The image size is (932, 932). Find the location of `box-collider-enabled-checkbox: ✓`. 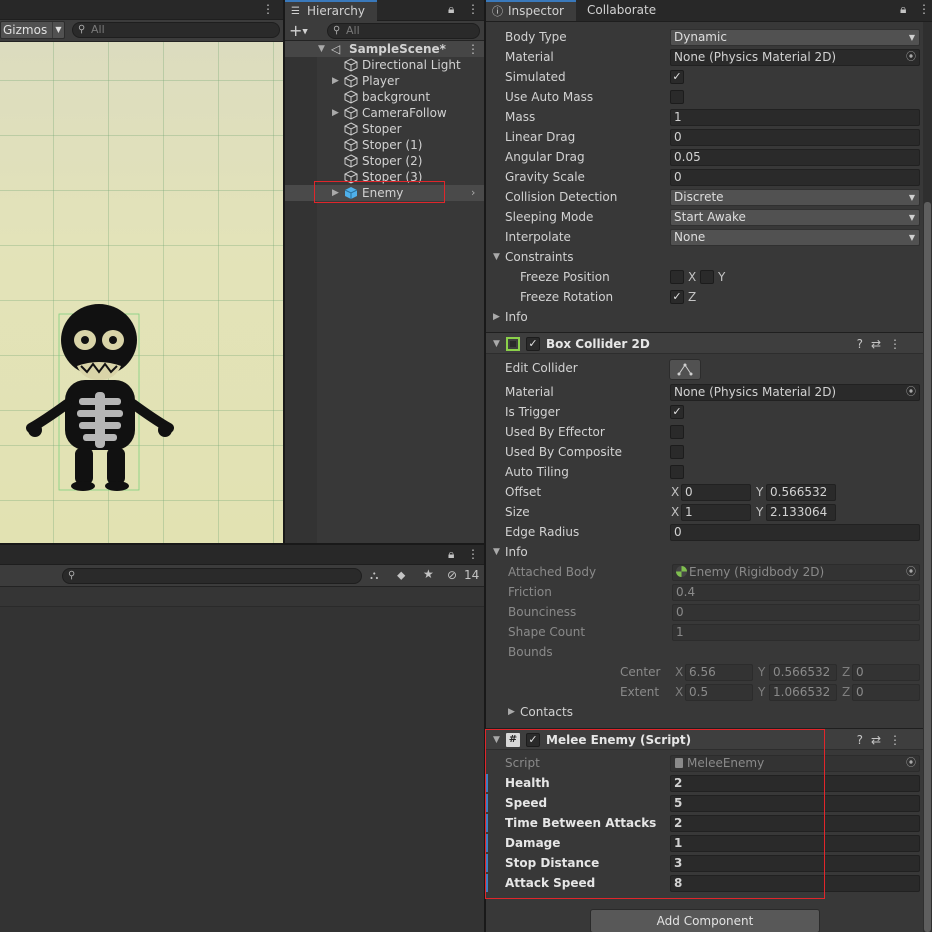

box-collider-enabled-checkbox: ✓ is located at coordinates (533, 344).